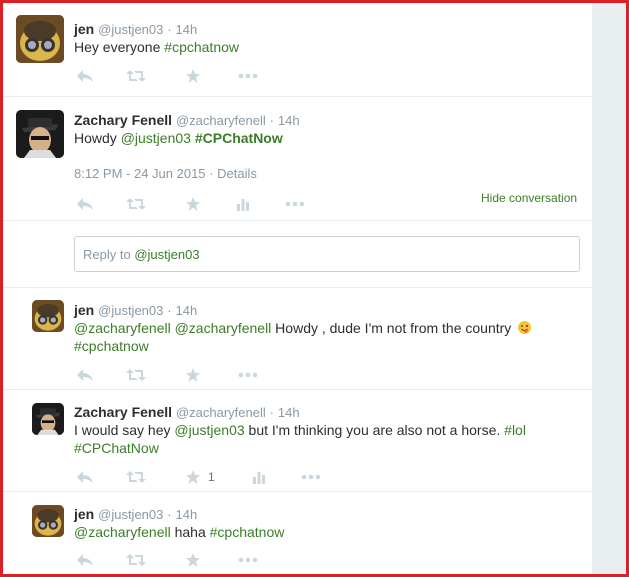 This screenshot has width=629, height=577. What do you see at coordinates (525, 327) in the screenshot?
I see `wink-emoji-icon` at bounding box center [525, 327].